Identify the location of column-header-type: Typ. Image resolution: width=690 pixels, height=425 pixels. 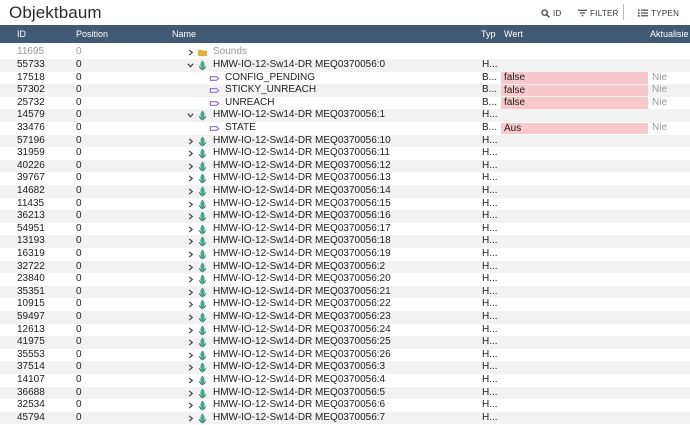
(488, 34).